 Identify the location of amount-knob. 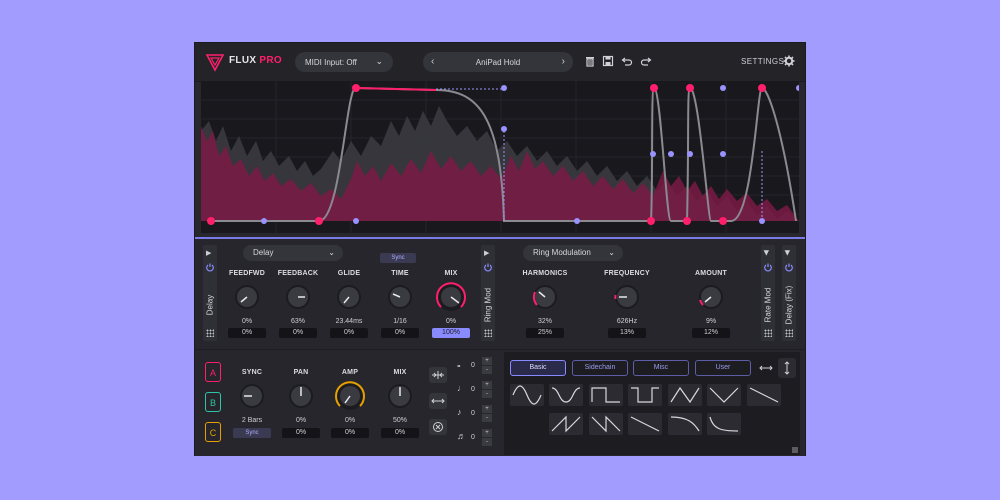
(711, 297).